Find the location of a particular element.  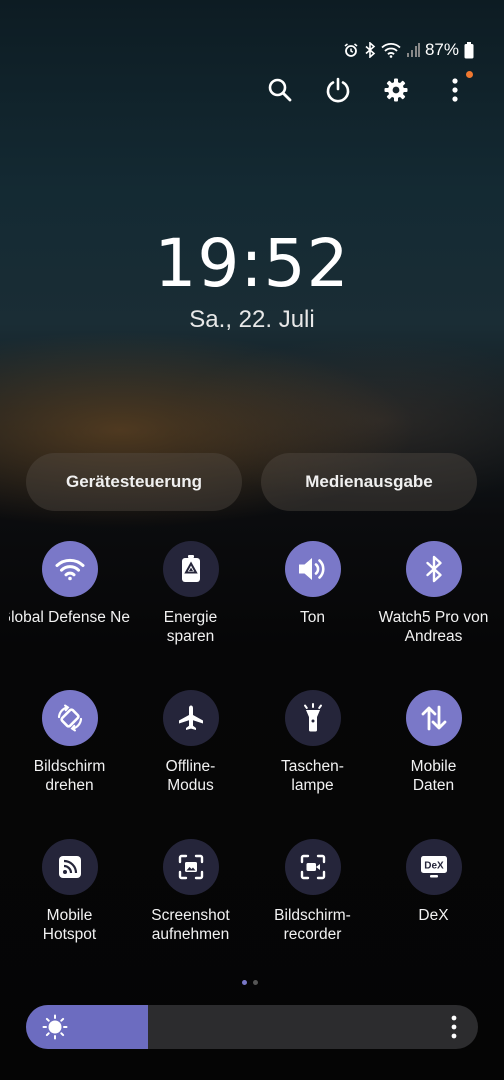

quick-panel-actions is located at coordinates (252, 90).